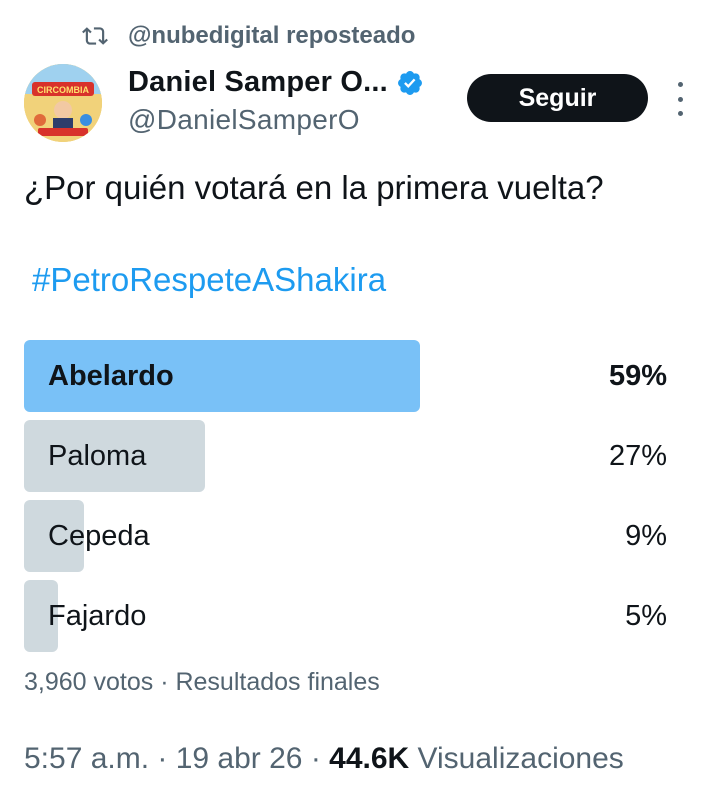 This screenshot has width=720, height=803. What do you see at coordinates (369, 758) in the screenshot?
I see `views-count: 44.6K` at bounding box center [369, 758].